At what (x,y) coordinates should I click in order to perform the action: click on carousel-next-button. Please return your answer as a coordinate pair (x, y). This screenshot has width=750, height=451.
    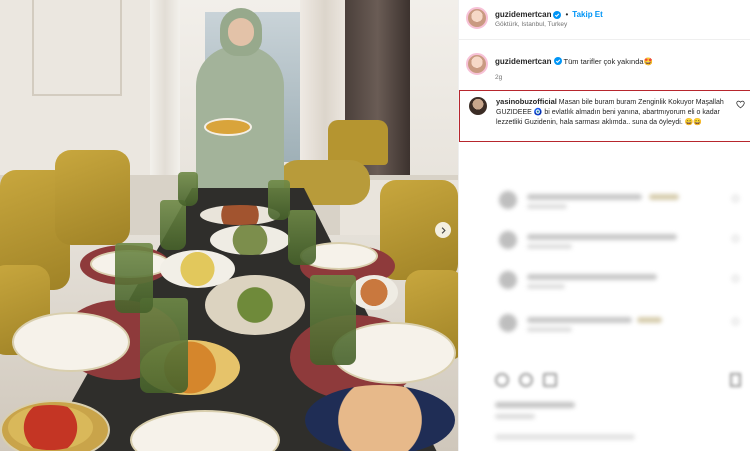
    Looking at the image, I should click on (443, 230).